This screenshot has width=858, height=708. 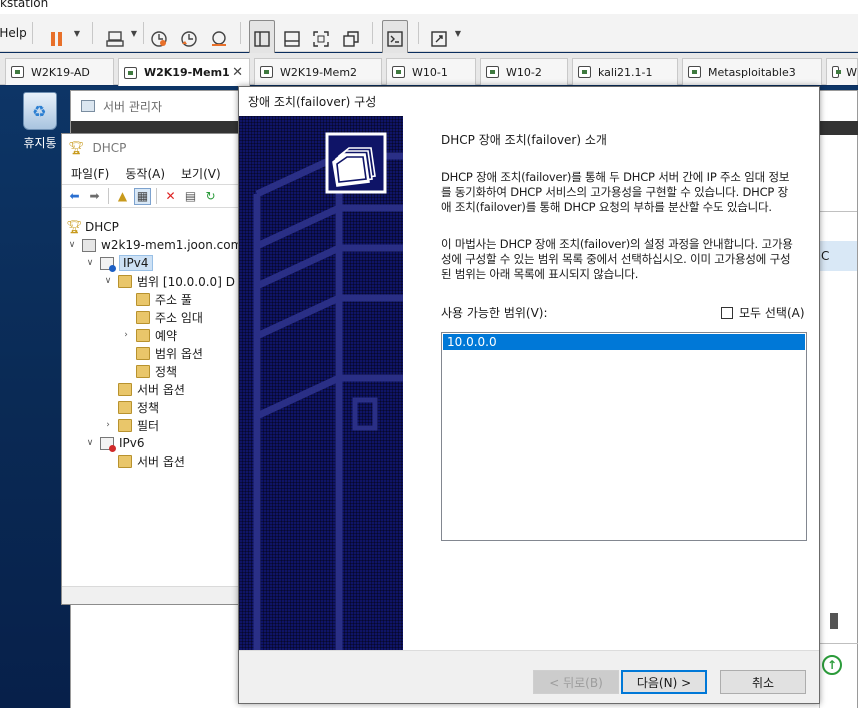 What do you see at coordinates (429, 7) in the screenshot?
I see `host-title-bar: kstation` at bounding box center [429, 7].